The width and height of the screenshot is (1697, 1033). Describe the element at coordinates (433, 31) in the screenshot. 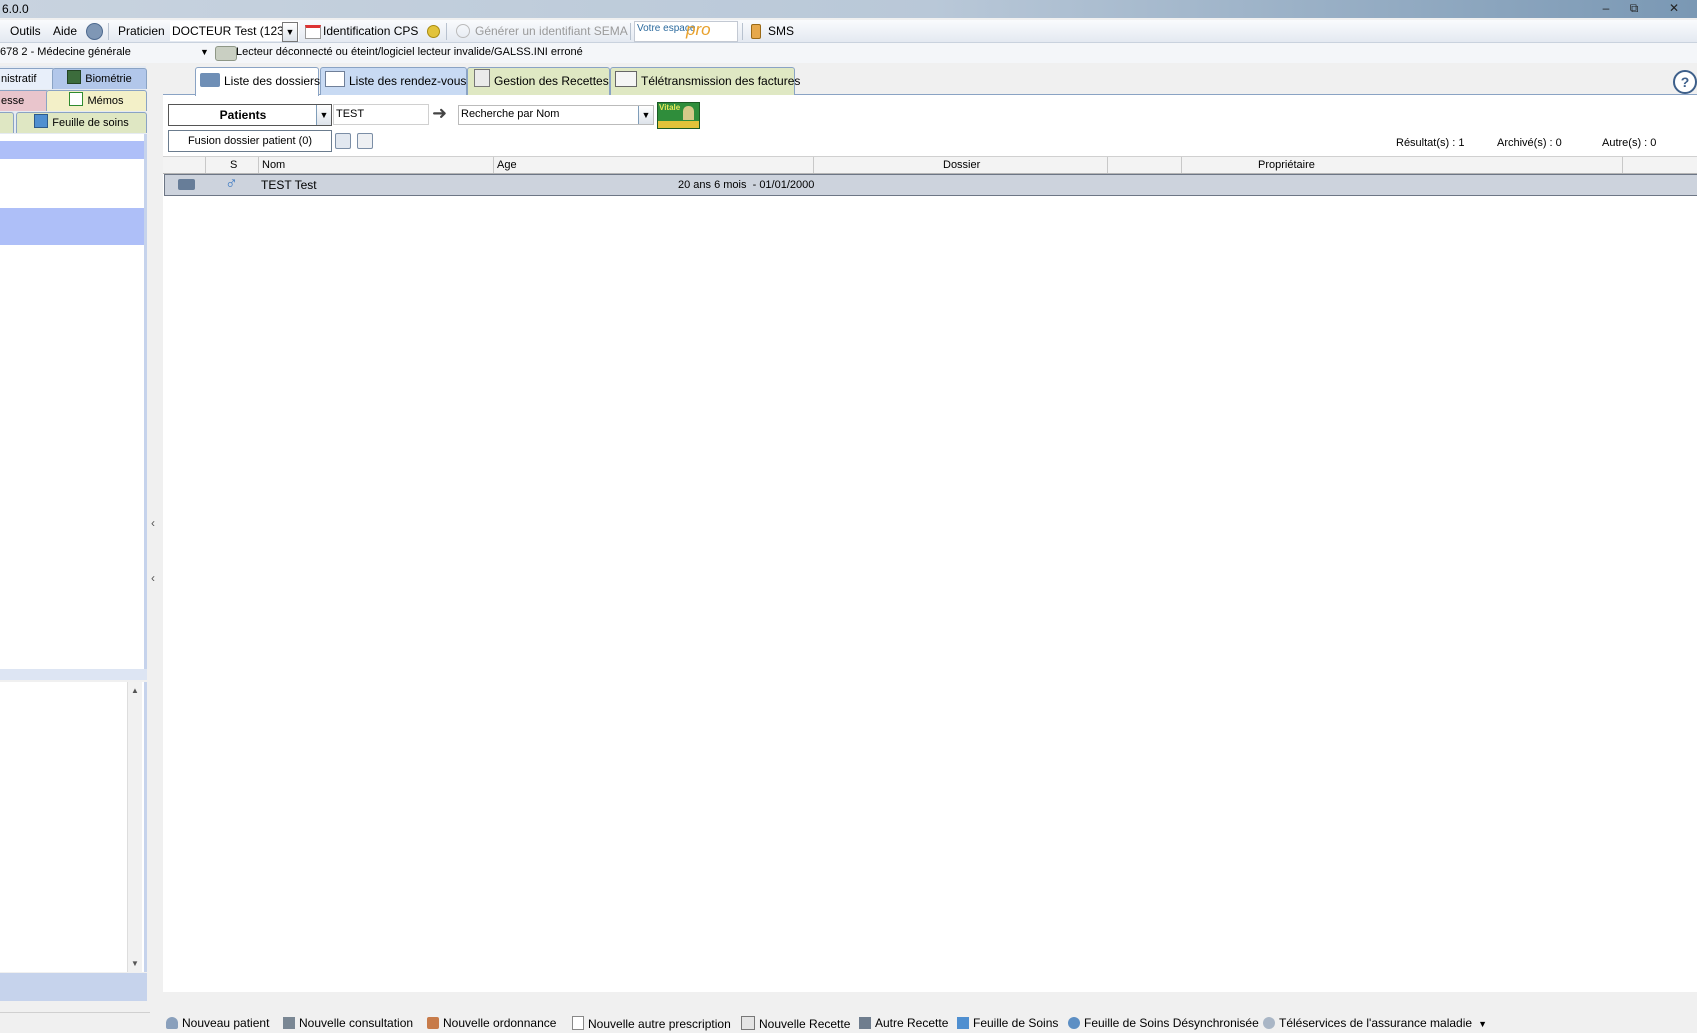

I see `status-dot-icon` at that location.